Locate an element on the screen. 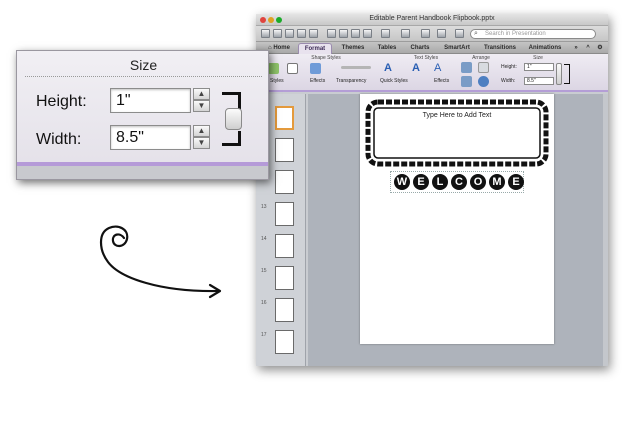 The width and height of the screenshot is (640, 422). slide-show-icon is located at coordinates (425, 33).